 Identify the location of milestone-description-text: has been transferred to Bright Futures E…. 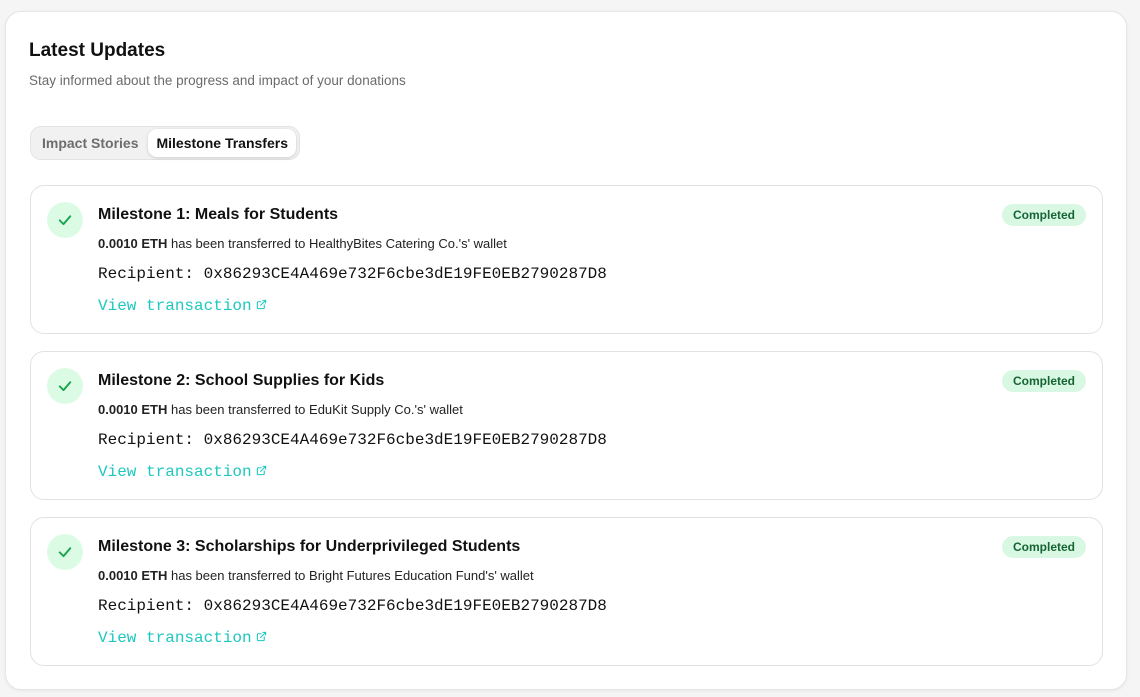
(350, 575).